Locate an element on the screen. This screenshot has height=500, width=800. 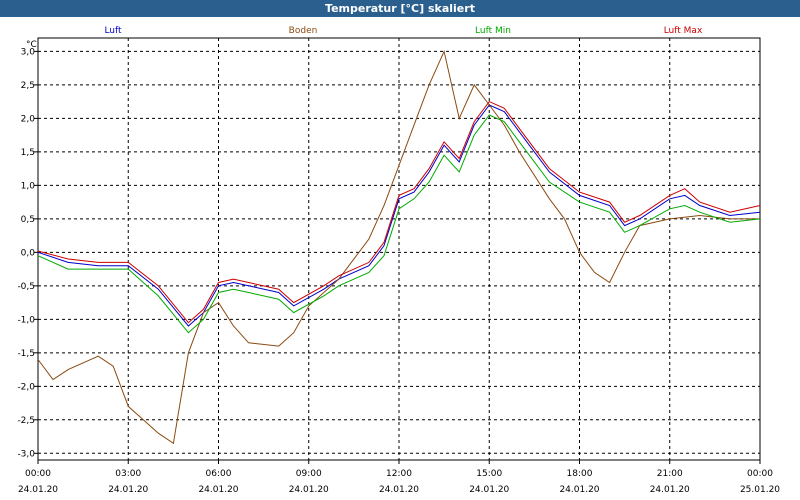
y-tick-label: -2,5 is located at coordinates (26, 421).